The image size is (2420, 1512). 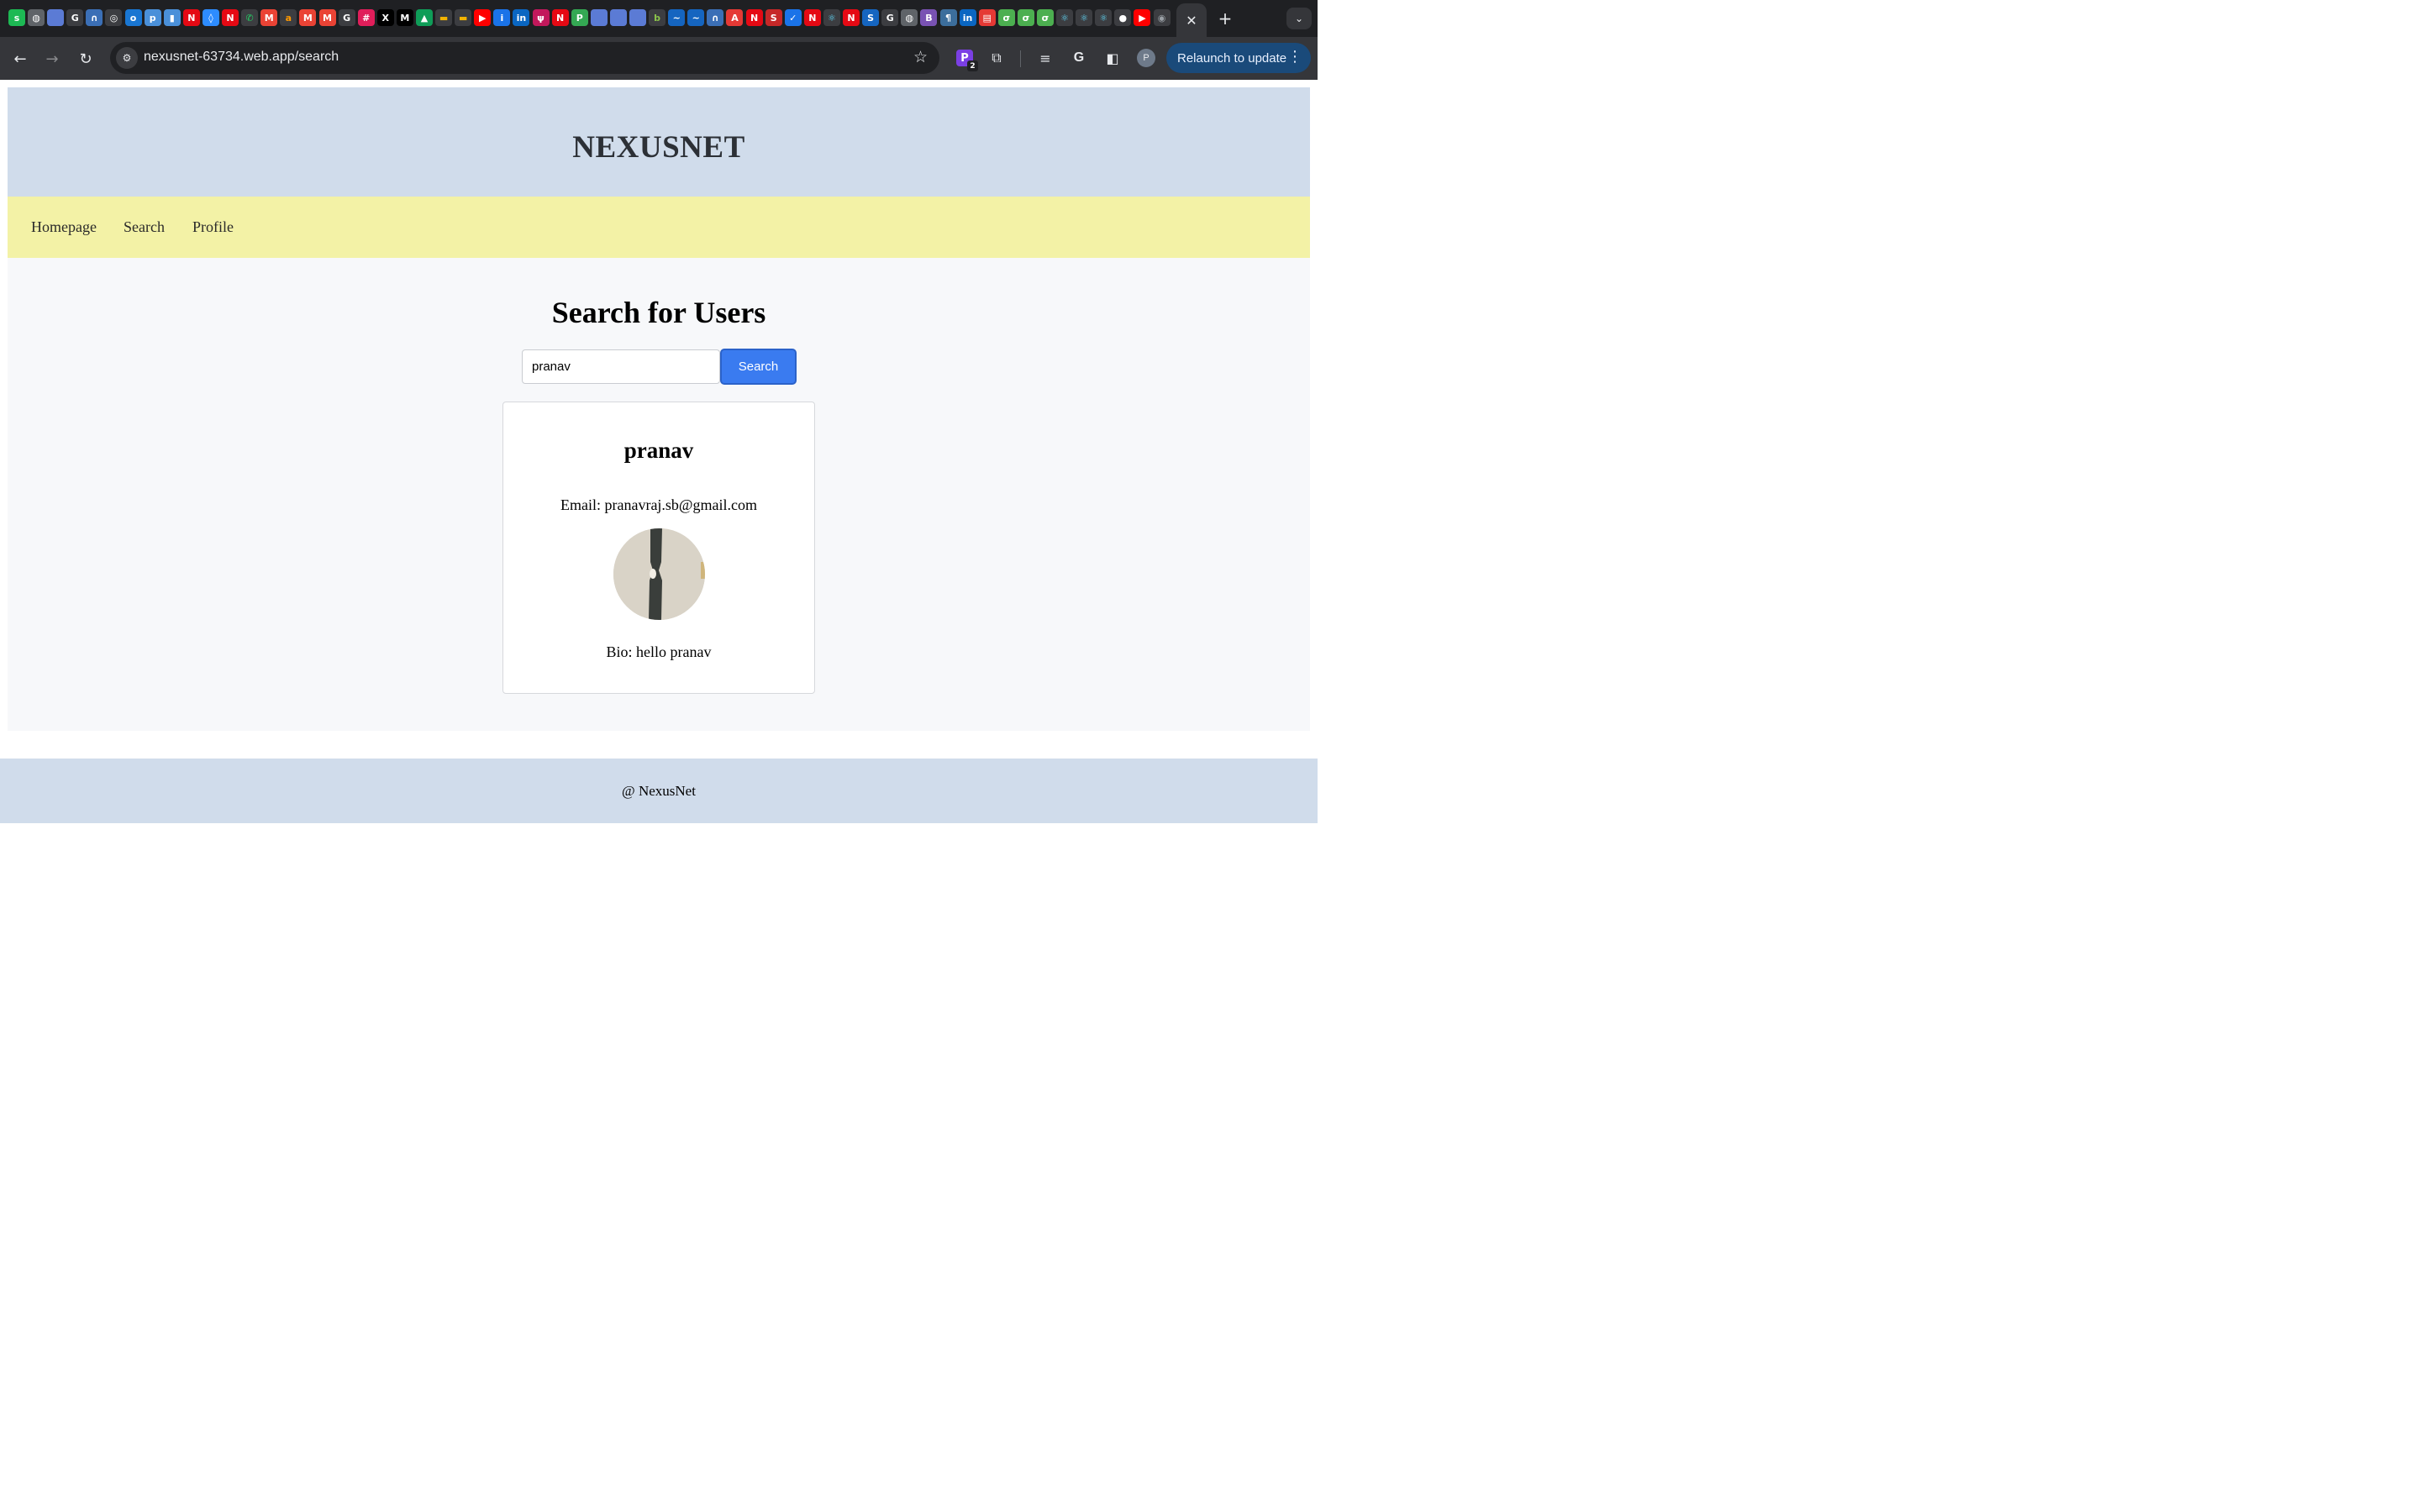 What do you see at coordinates (793, 17) in the screenshot?
I see `check-icon: ✓` at bounding box center [793, 17].